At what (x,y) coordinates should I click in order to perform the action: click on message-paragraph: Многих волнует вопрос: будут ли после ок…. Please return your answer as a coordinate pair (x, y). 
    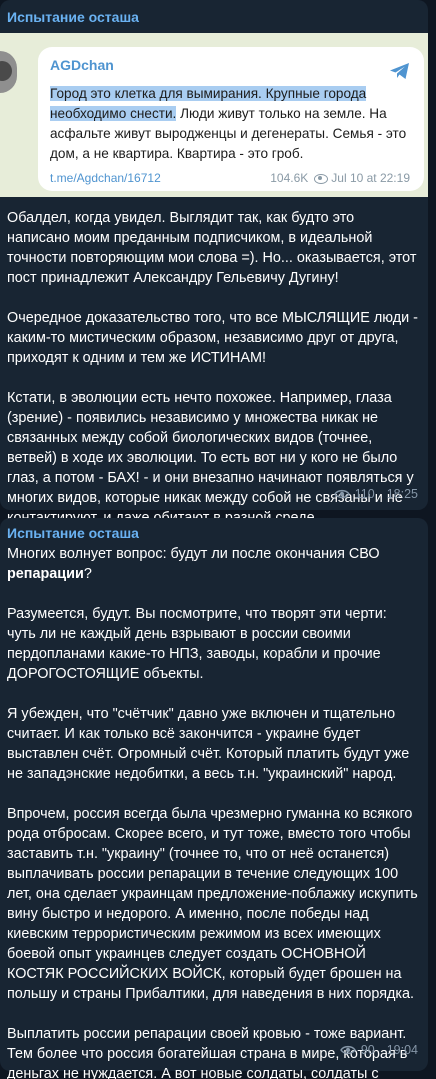
    Looking at the image, I should click on (213, 564).